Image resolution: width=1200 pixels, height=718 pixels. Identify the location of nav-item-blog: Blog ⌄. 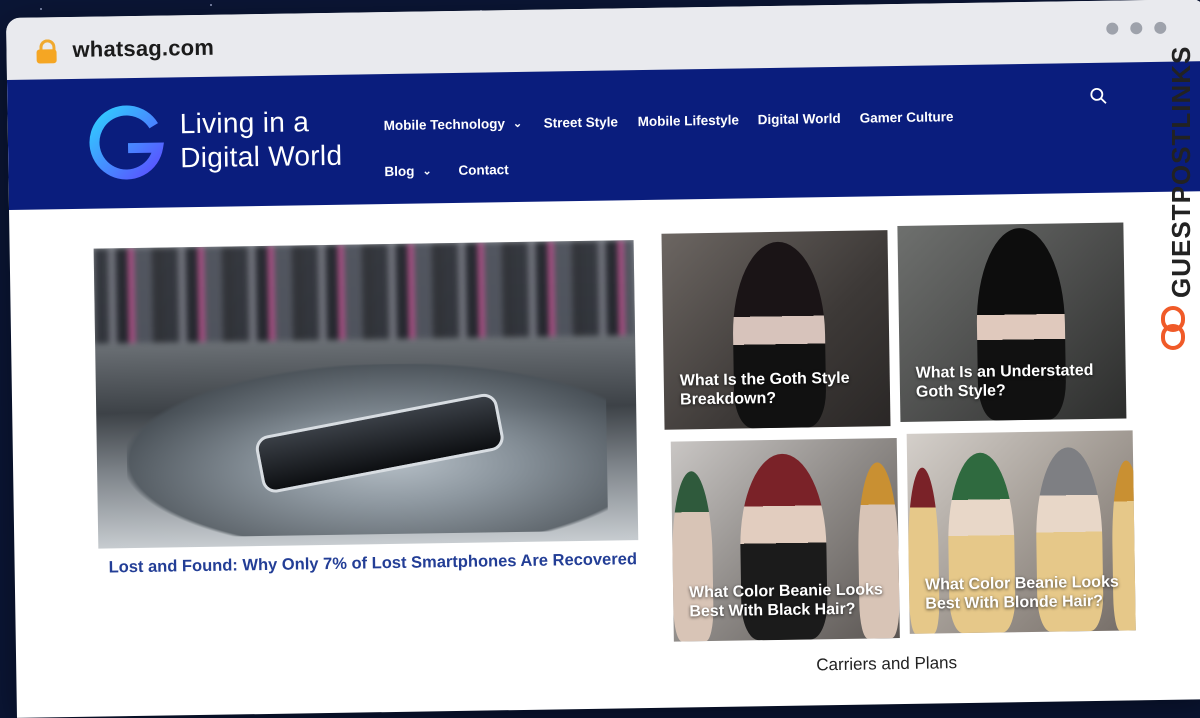
(407, 171).